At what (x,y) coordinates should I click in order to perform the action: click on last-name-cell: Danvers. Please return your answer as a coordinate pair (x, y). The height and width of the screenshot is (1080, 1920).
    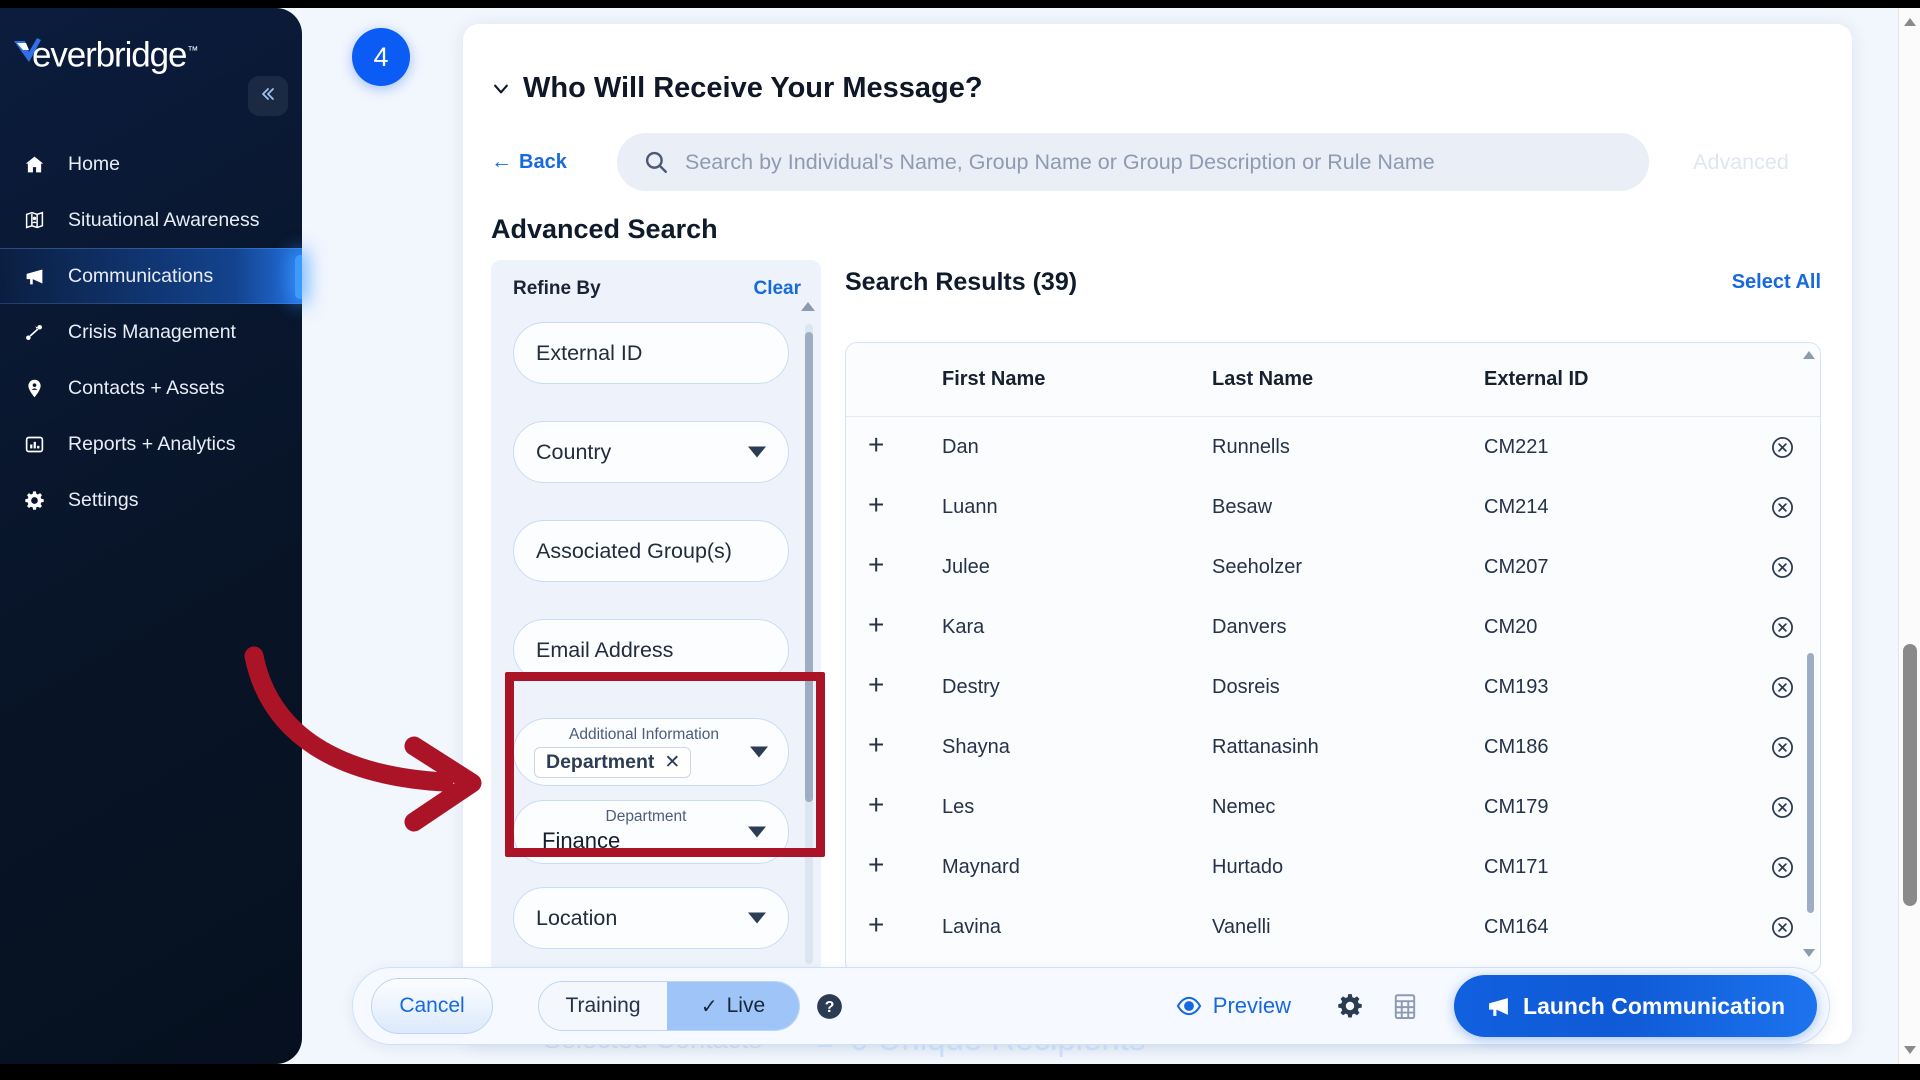
    Looking at the image, I should click on (1249, 626).